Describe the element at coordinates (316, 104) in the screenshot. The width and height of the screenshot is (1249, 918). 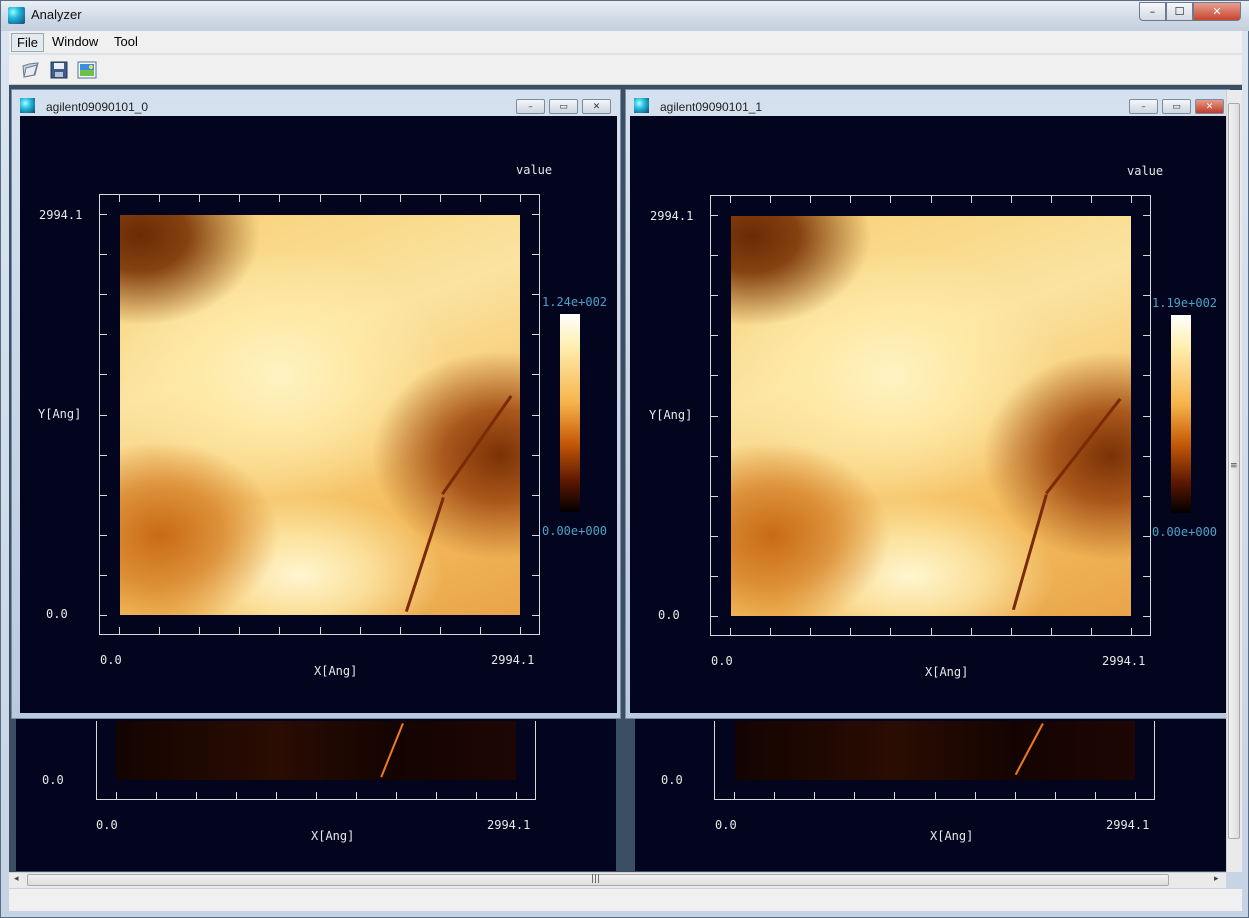
I see `subwindow-title-bar: agilent09090101_0 – ▭ ✕` at that location.